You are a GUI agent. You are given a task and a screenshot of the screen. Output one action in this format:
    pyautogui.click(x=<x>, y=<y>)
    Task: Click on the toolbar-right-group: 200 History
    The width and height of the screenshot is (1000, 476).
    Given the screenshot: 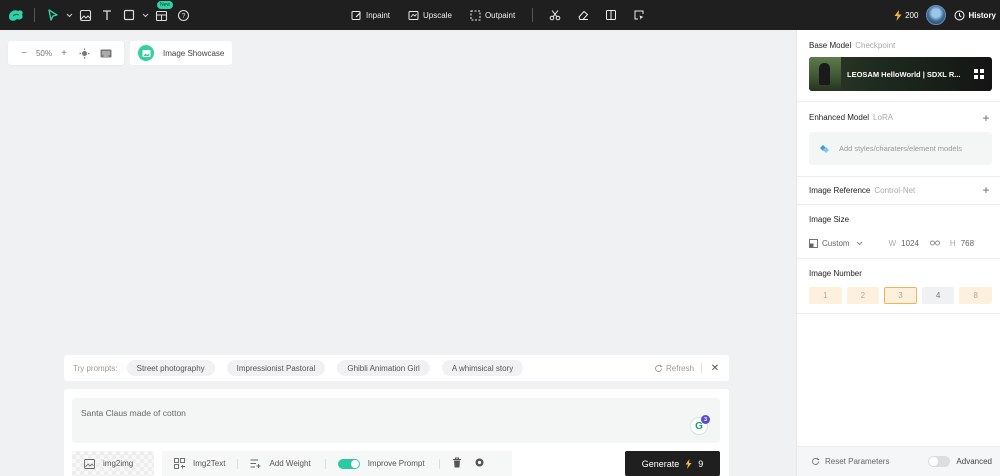 What is the action you would take?
    pyautogui.click(x=945, y=15)
    